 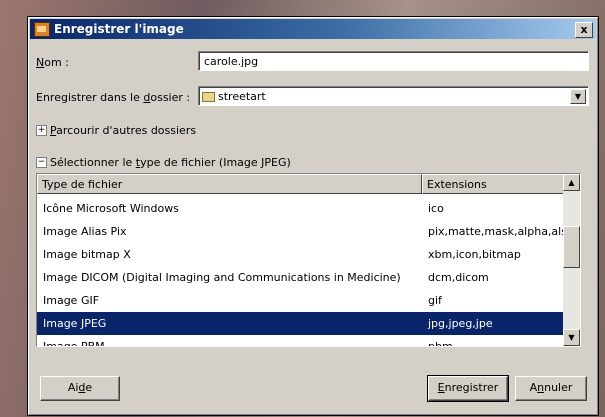 I want to click on table-row: Icône Microsoft Windows ico, so click(x=301, y=208).